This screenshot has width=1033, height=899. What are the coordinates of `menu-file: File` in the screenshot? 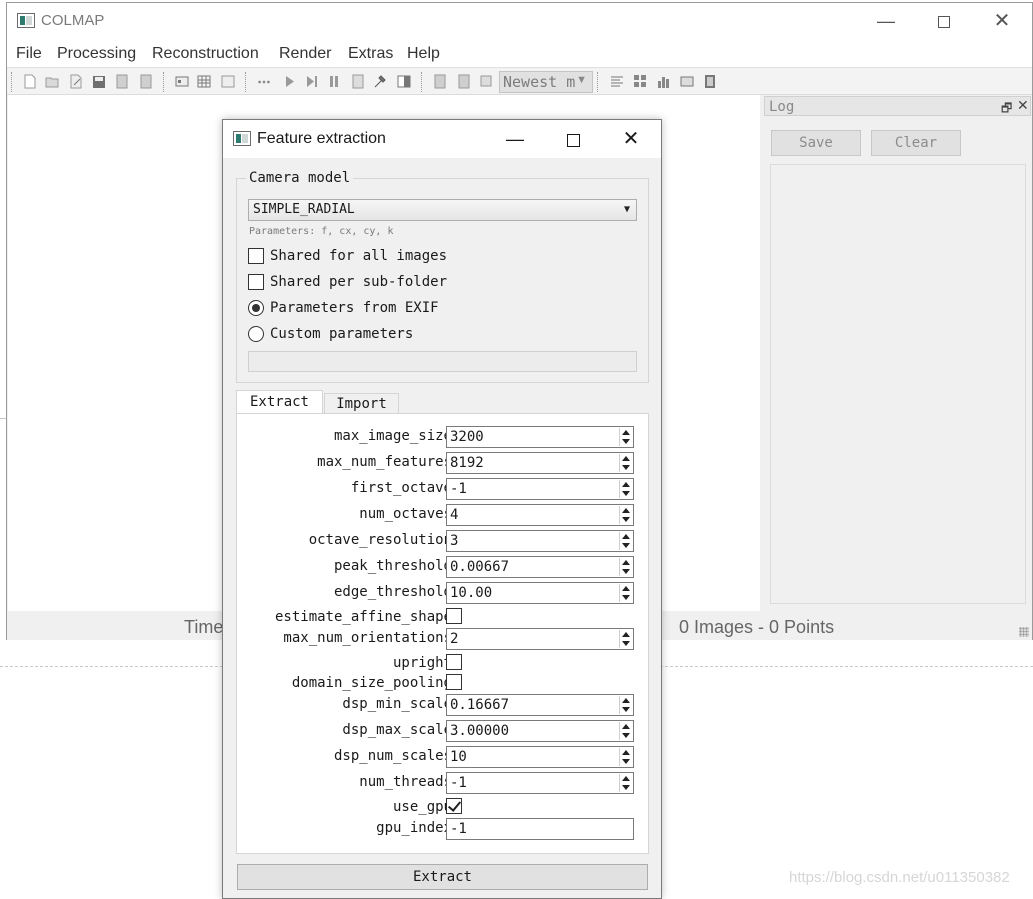 It's located at (29, 54).